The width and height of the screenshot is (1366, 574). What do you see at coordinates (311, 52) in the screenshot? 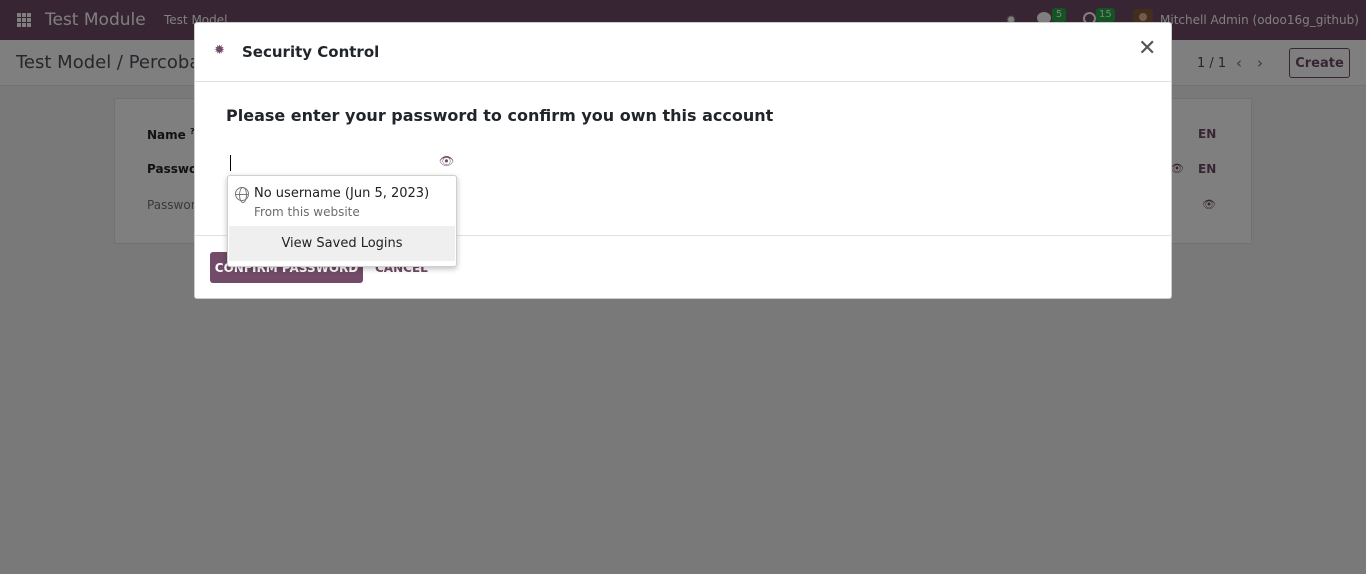
I see `dialog-title: Security Control` at bounding box center [311, 52].